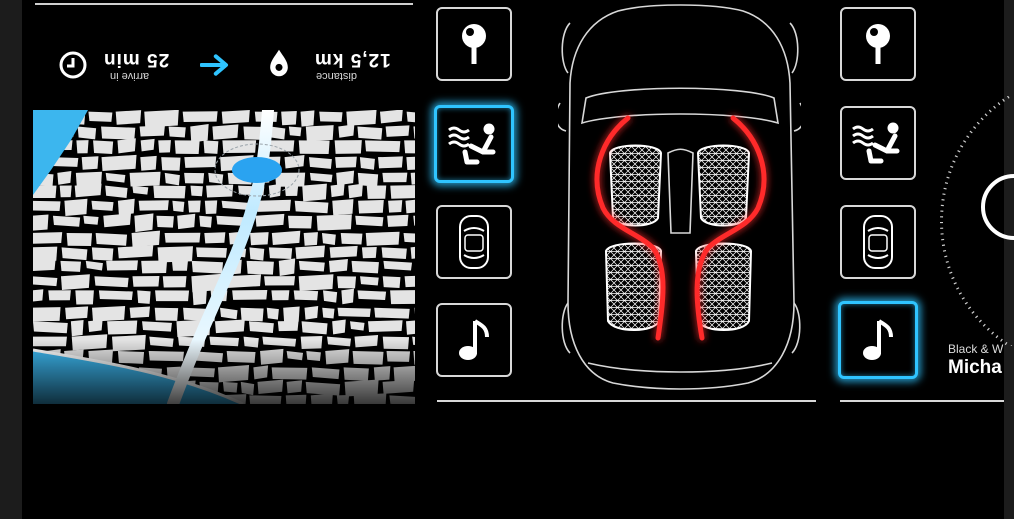 This screenshot has width=1014, height=519. What do you see at coordinates (922, 401) in the screenshot?
I see `right-panel-baseline` at bounding box center [922, 401].